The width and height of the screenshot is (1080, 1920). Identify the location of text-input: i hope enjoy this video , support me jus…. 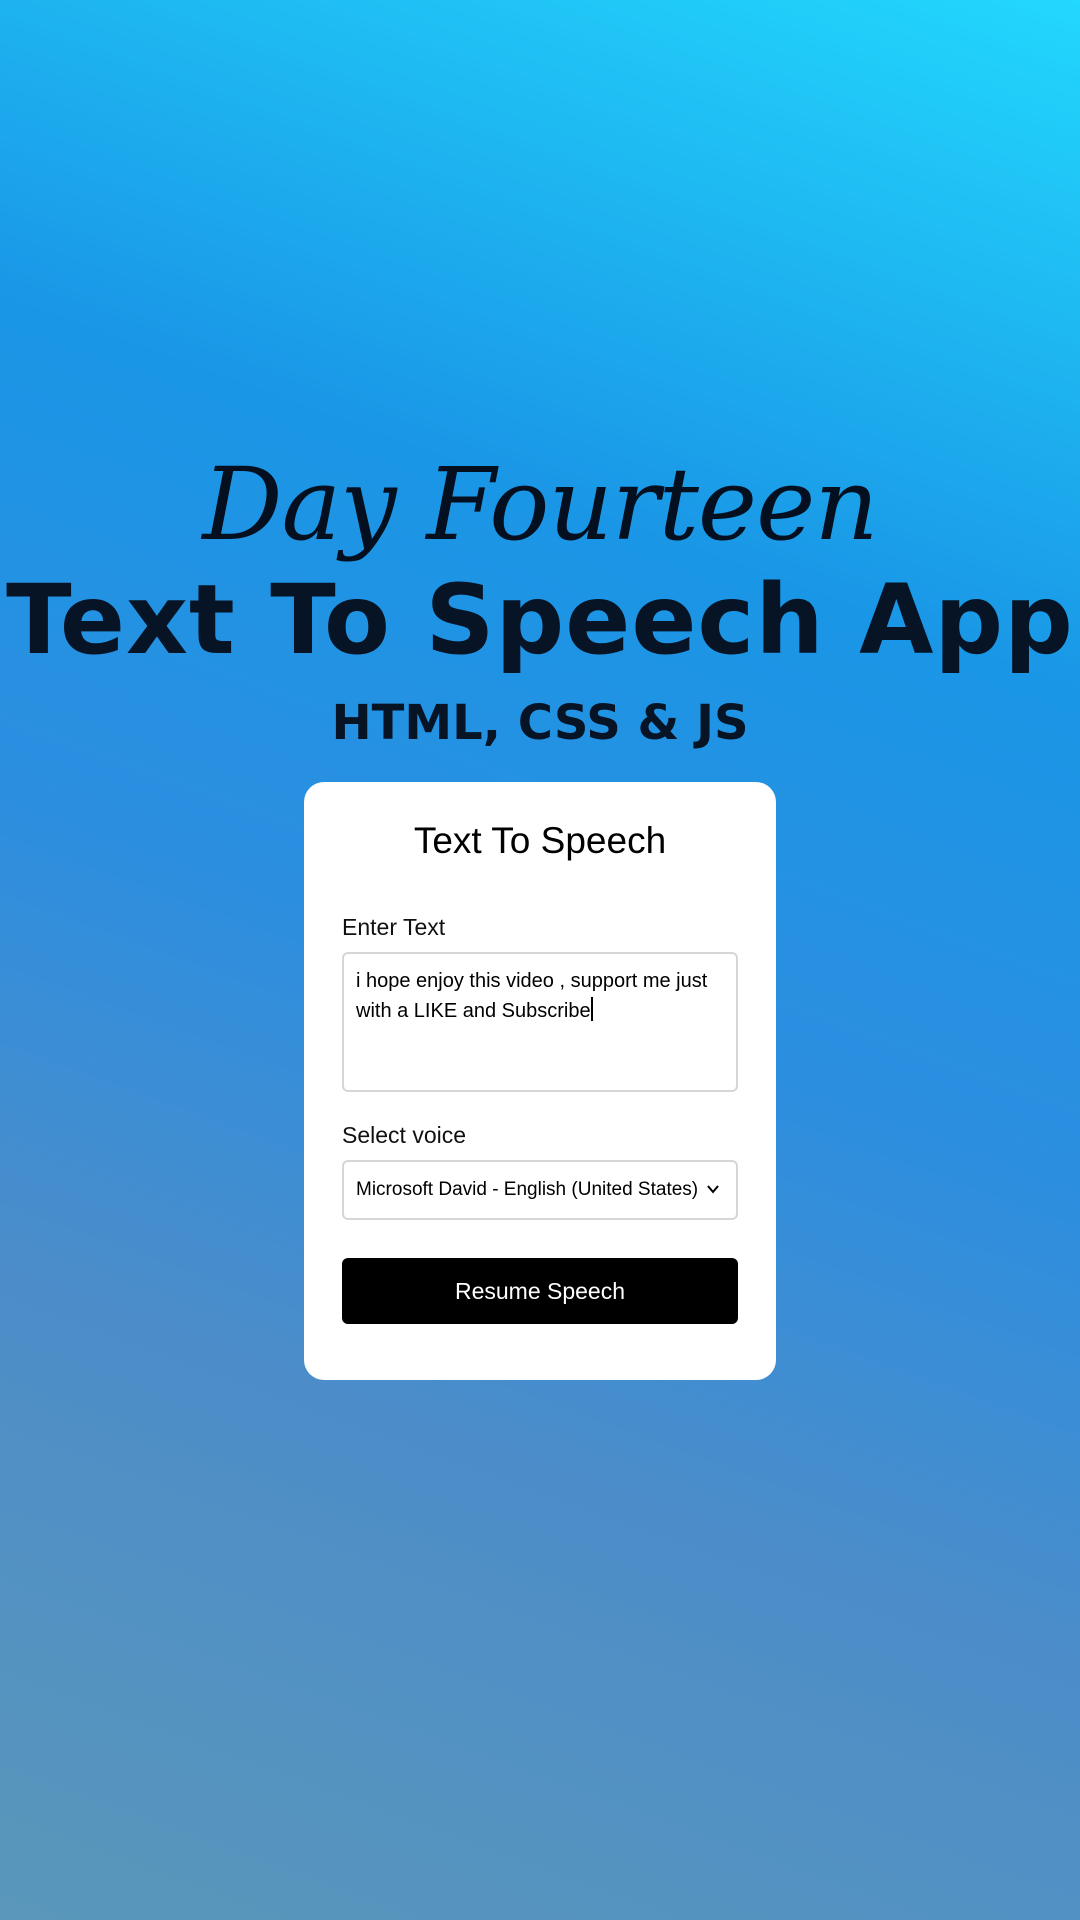
(540, 1022).